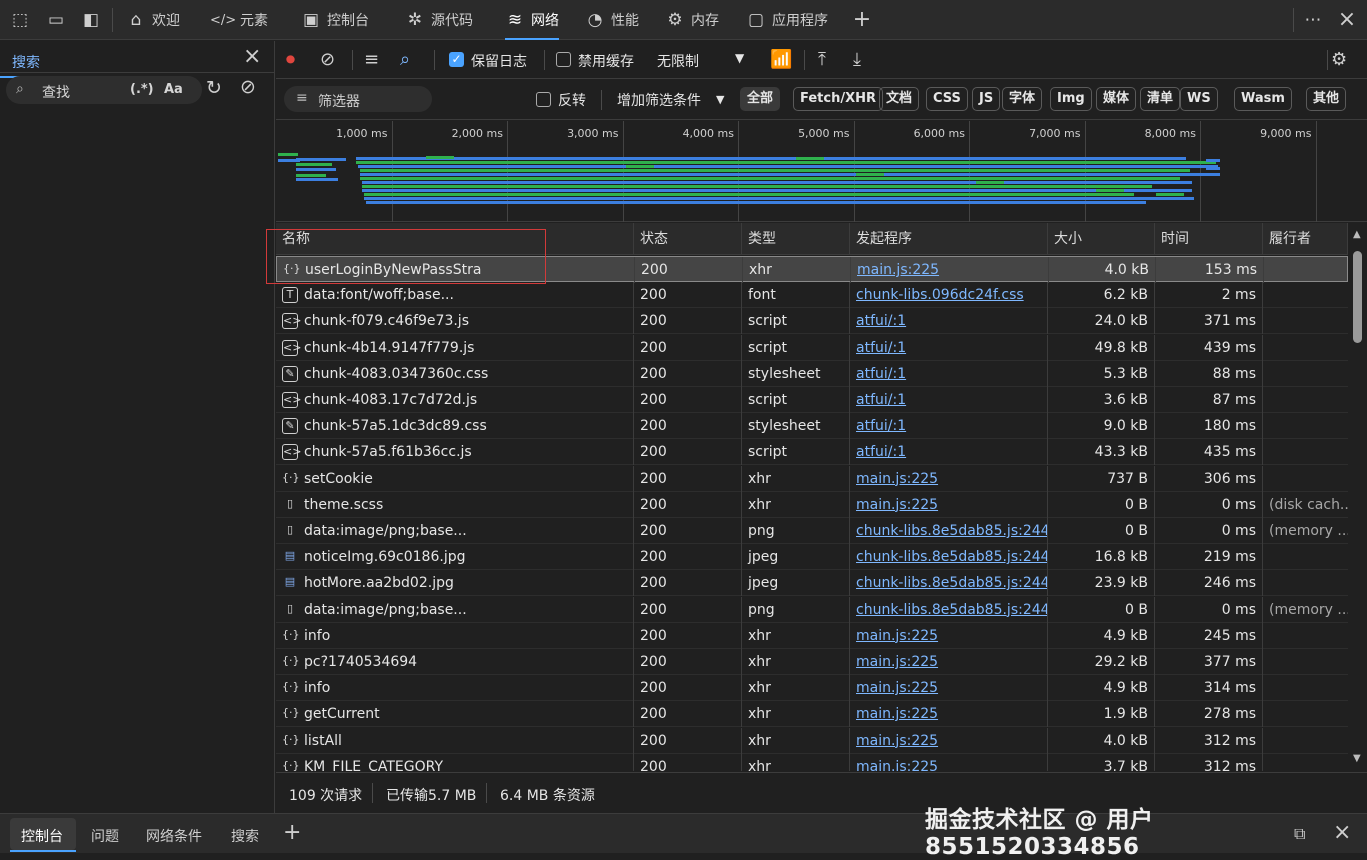 This screenshot has height=860, width=1367. What do you see at coordinates (290, 60) in the screenshot?
I see `record-icon: ⏺` at bounding box center [290, 60].